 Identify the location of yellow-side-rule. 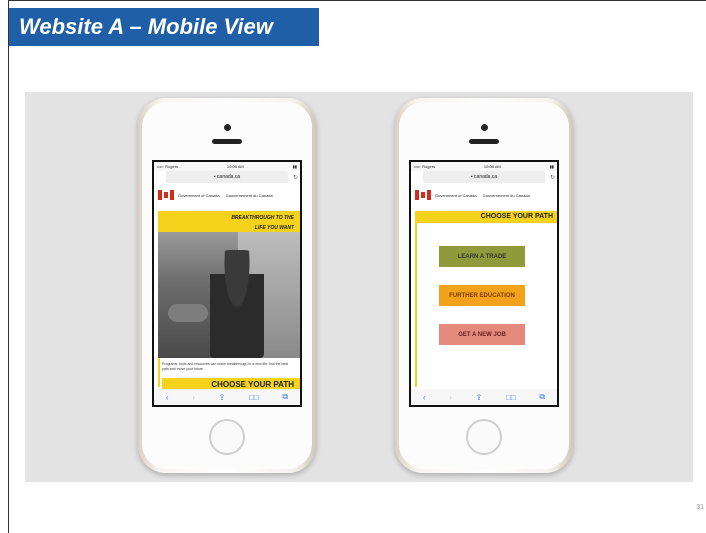
(416, 299).